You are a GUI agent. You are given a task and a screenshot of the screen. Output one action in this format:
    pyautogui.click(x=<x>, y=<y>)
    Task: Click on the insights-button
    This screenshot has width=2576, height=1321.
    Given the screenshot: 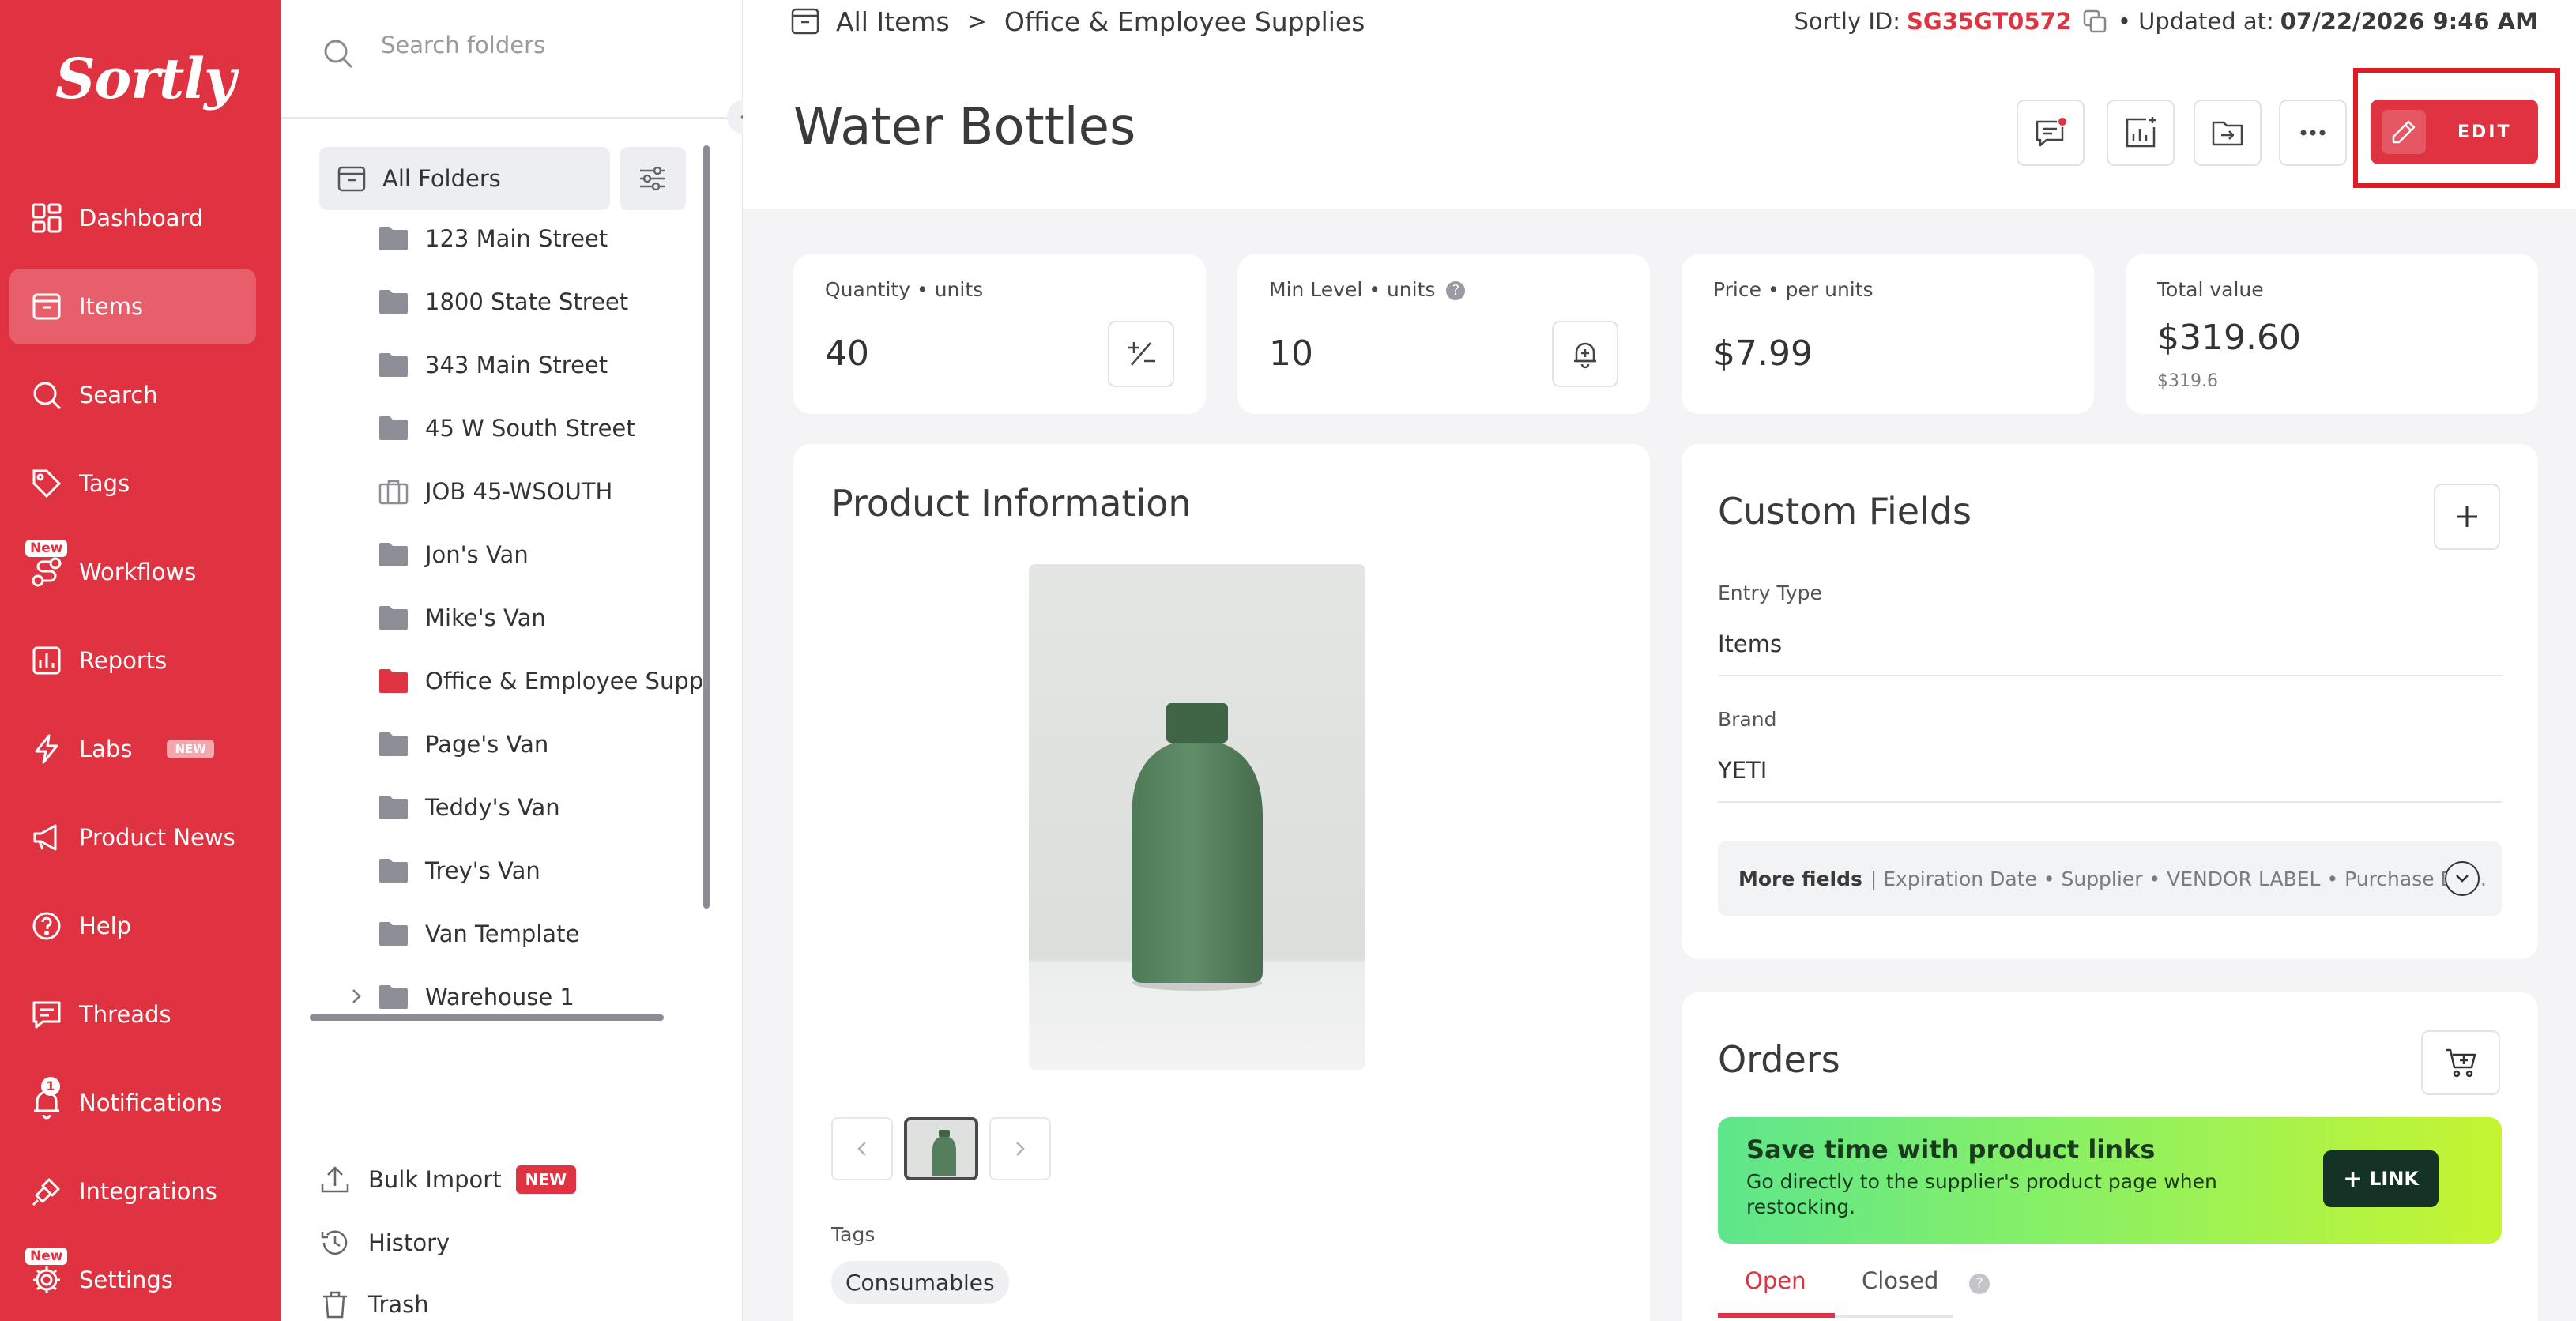 What is the action you would take?
    pyautogui.click(x=2141, y=133)
    